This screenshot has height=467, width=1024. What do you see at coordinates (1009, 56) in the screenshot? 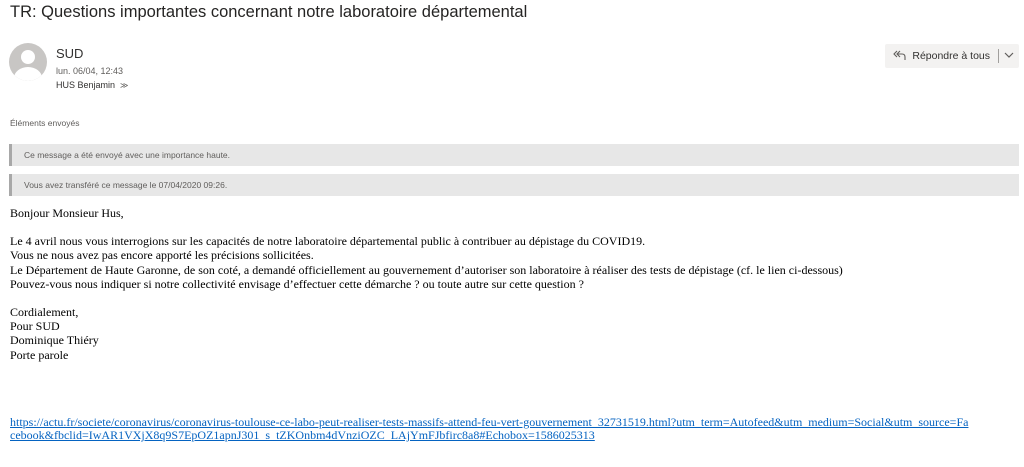
I see `chevron-down-icon` at bounding box center [1009, 56].